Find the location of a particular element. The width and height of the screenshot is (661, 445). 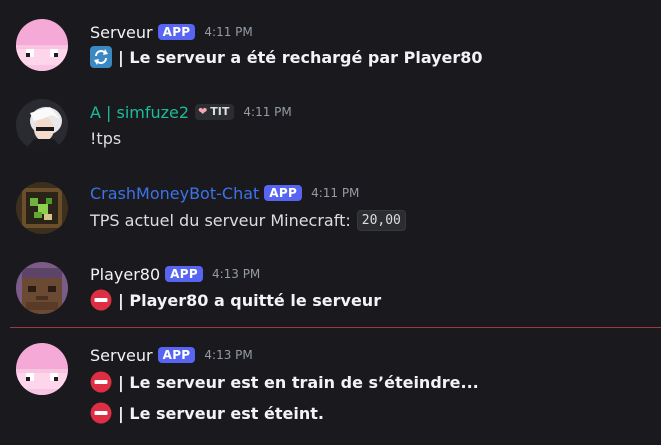

message-line: TPS actuel du serveur Minecraft: 20,00 is located at coordinates (248, 220).